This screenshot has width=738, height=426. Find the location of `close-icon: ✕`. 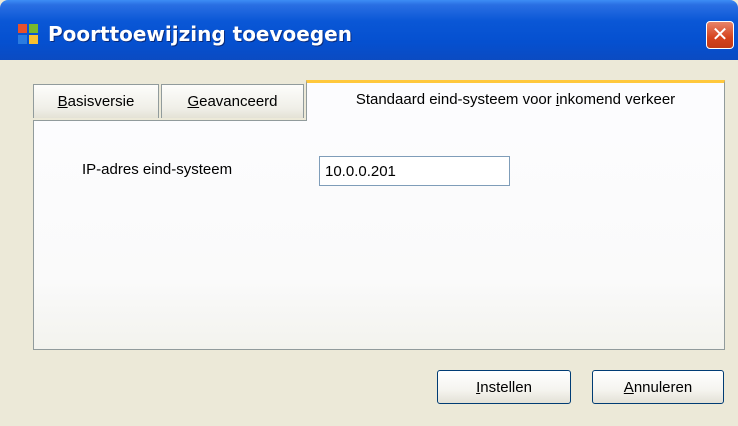

close-icon: ✕ is located at coordinates (720, 34).